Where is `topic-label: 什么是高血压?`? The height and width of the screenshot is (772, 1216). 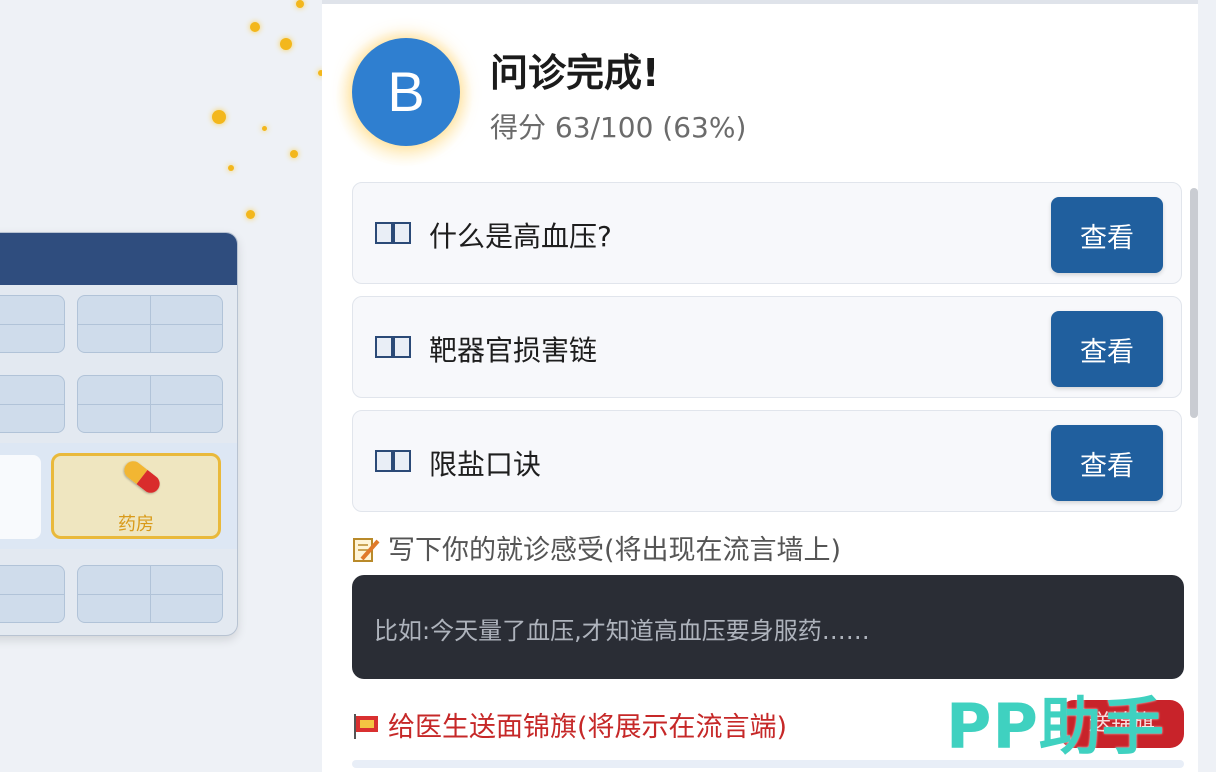 topic-label: 什么是高血压? is located at coordinates (520, 236).